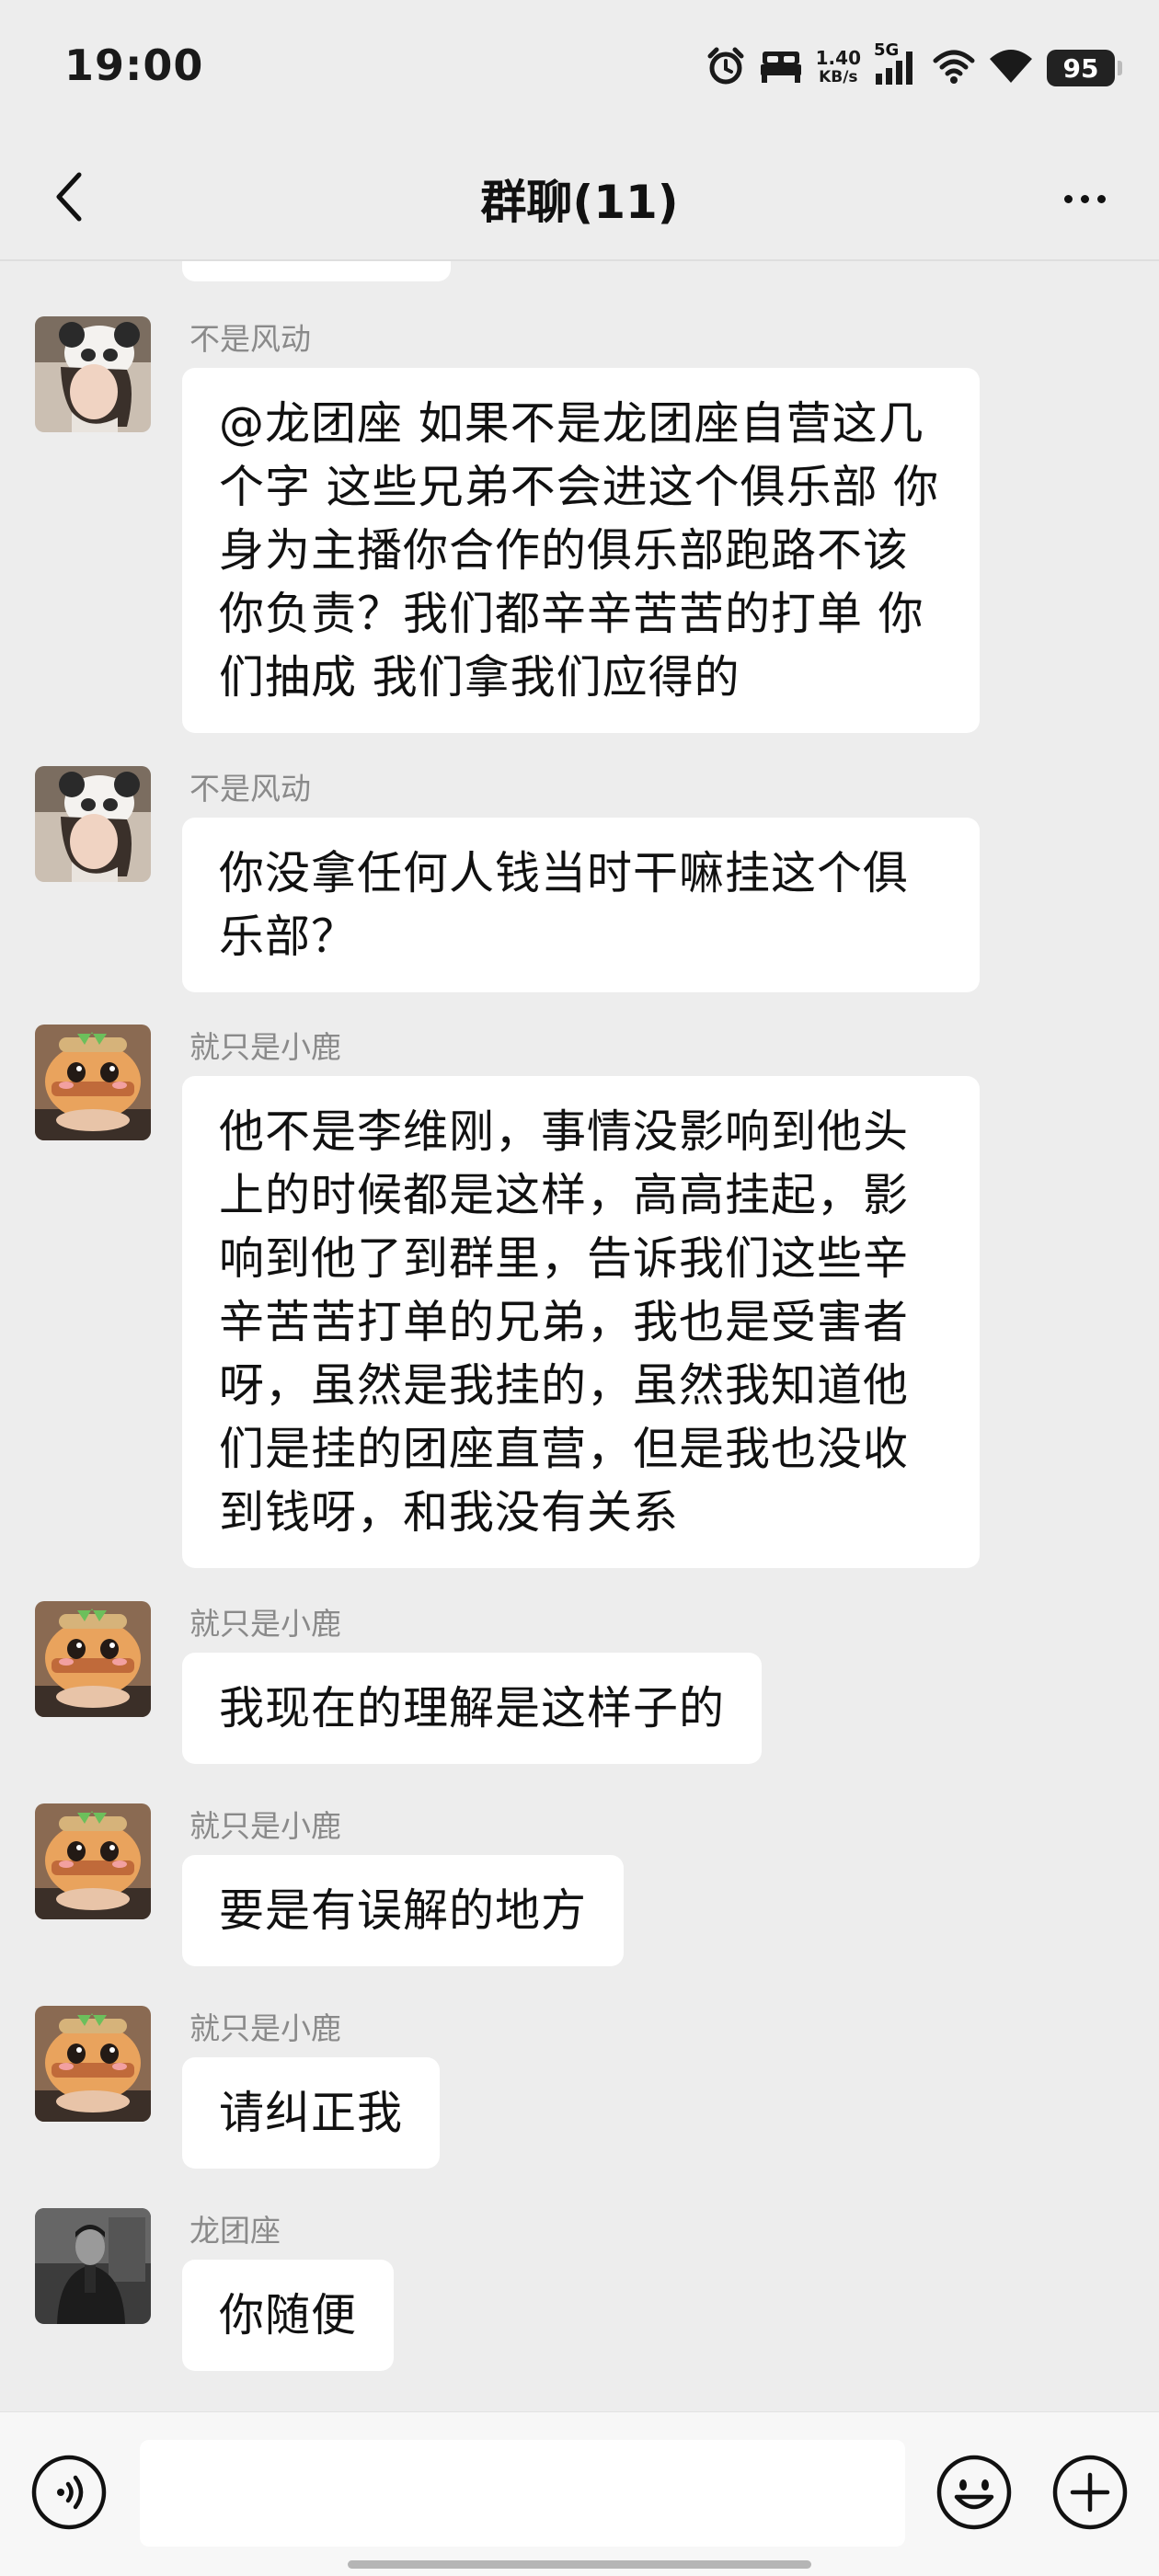 This screenshot has width=1159, height=2576. I want to click on emoji-icon, so click(974, 2494).